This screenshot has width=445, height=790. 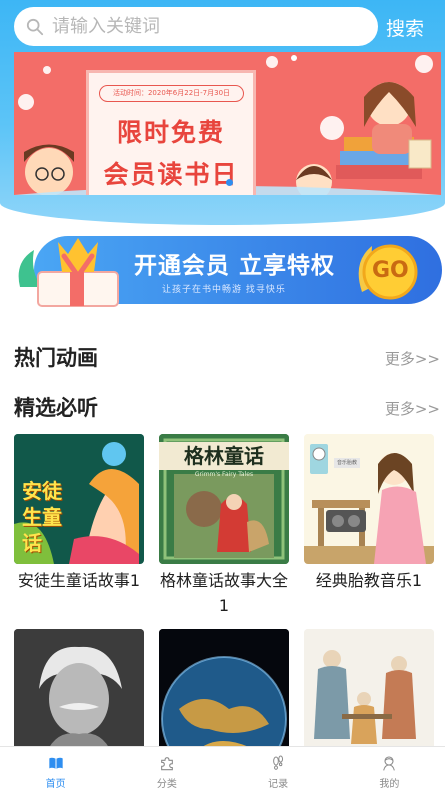 What do you see at coordinates (79, 499) in the screenshot?
I see `book-cover: 安徒生童话` at bounding box center [79, 499].